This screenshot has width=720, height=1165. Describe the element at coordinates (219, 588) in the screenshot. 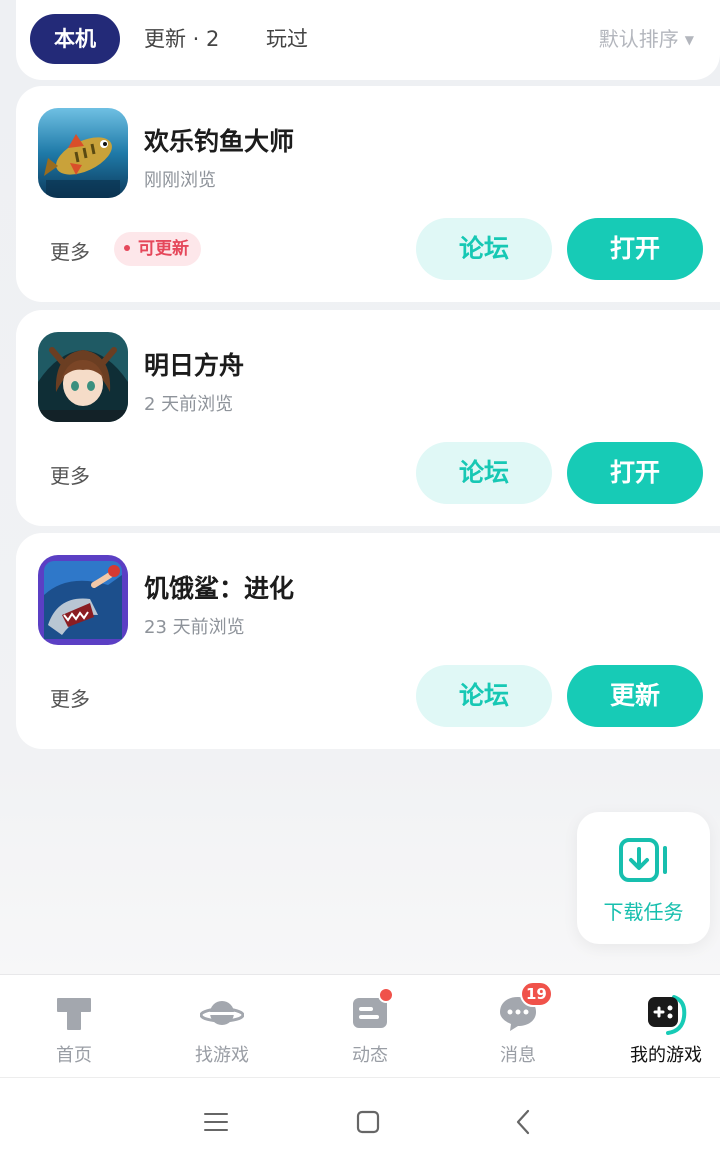

I see `game-title: 饥饿鲨：进化` at that location.